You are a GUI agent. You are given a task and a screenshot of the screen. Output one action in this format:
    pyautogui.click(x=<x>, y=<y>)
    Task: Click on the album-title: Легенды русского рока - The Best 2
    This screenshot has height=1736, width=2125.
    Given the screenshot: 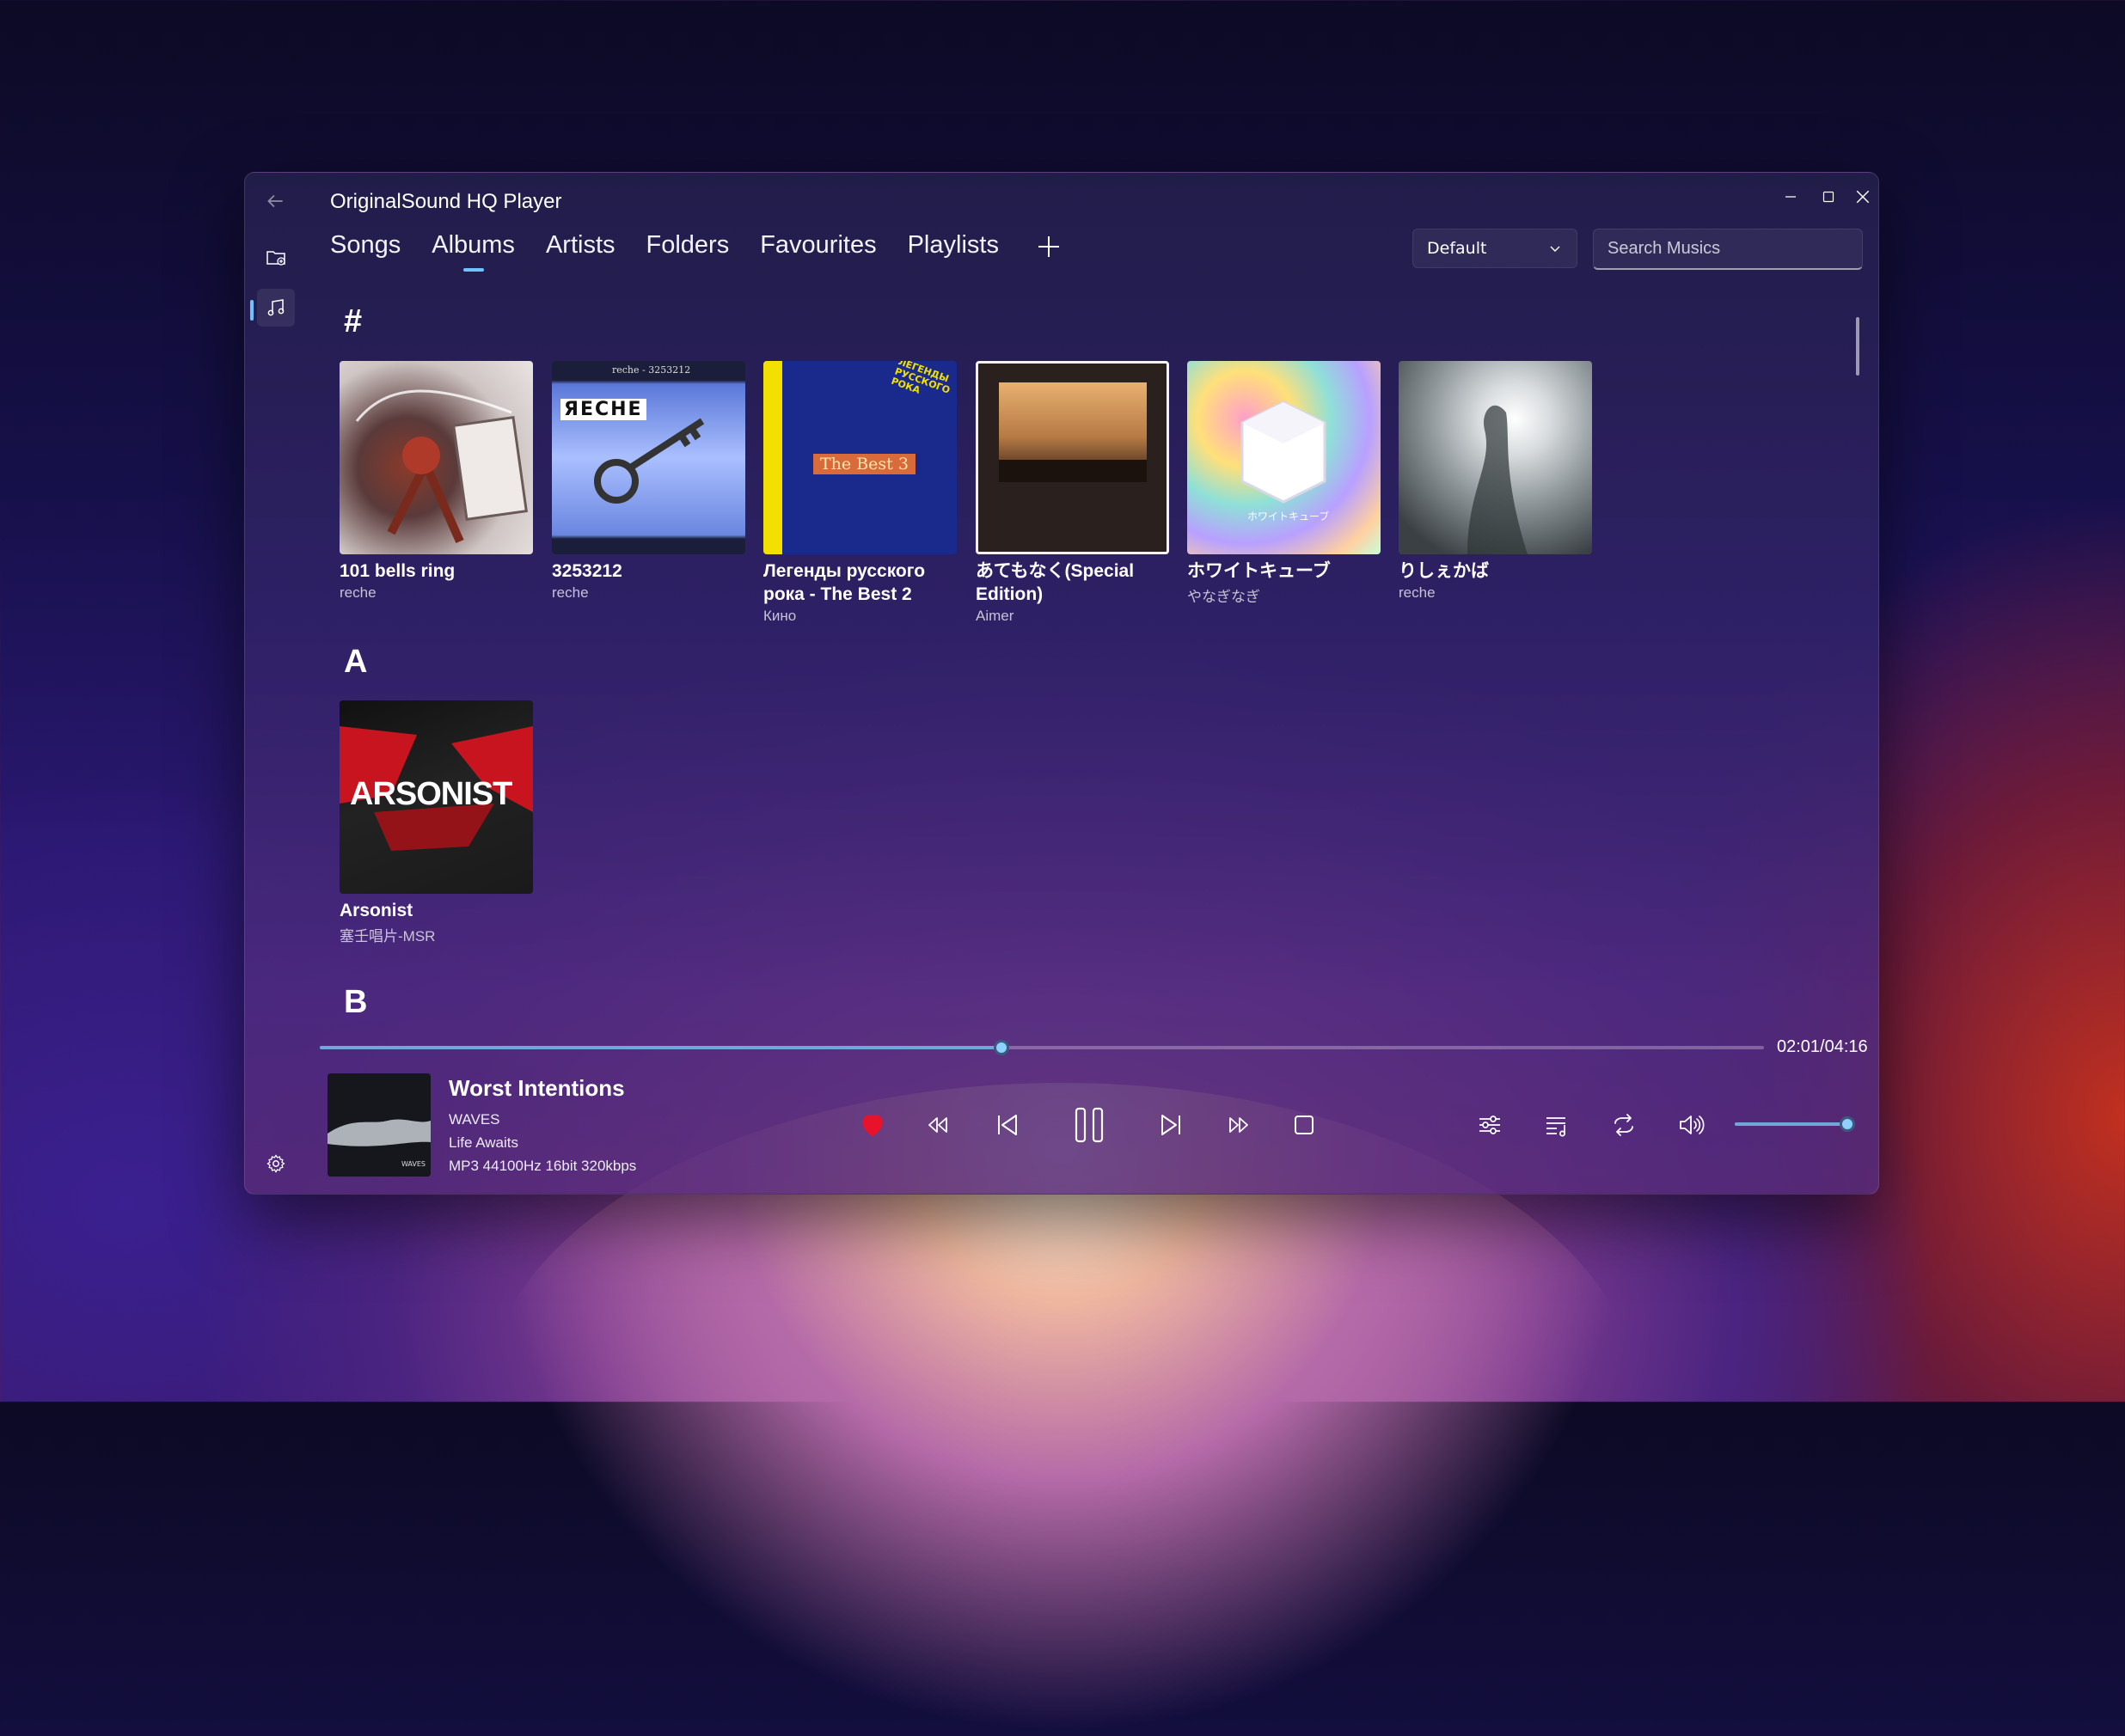 What is the action you would take?
    pyautogui.click(x=844, y=582)
    